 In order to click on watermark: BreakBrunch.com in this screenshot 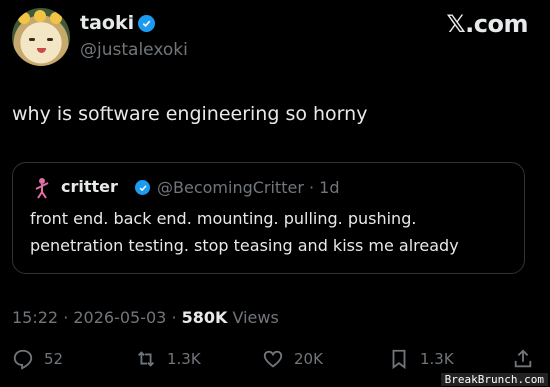, I will do `click(494, 379)`.